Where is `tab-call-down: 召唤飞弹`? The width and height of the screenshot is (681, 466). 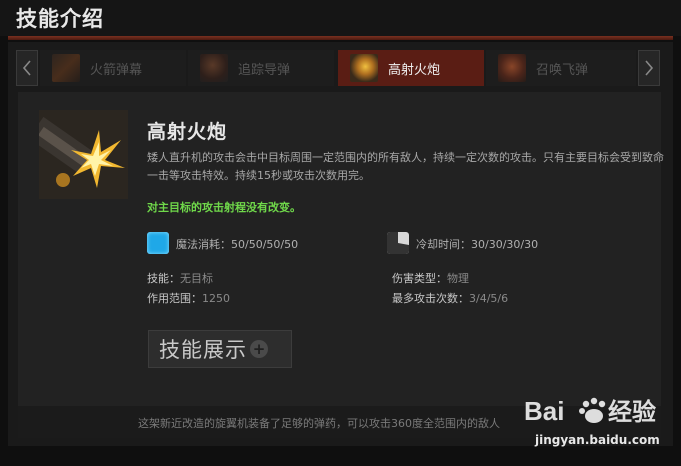 tab-call-down: 召唤飞弹 is located at coordinates (561, 68).